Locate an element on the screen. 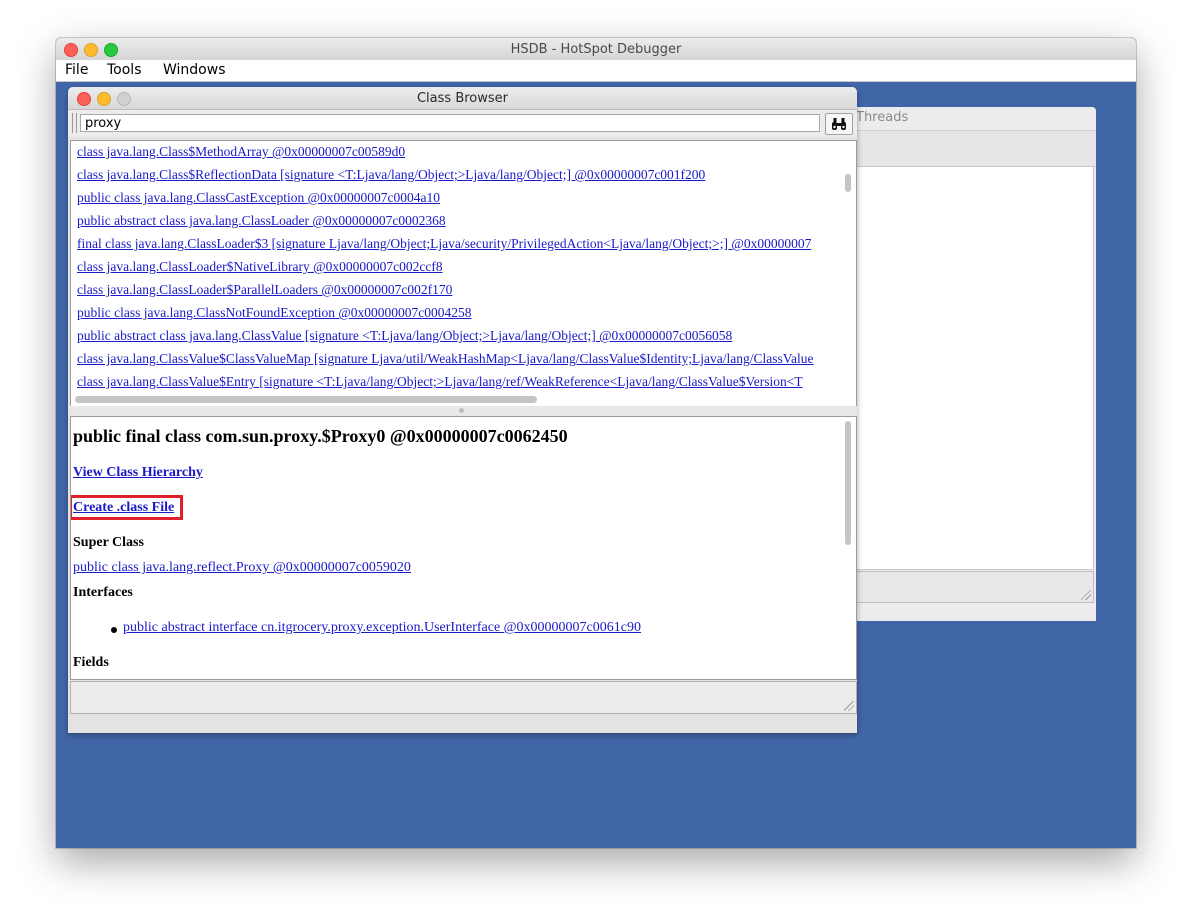  class-search-input is located at coordinates (450, 123).